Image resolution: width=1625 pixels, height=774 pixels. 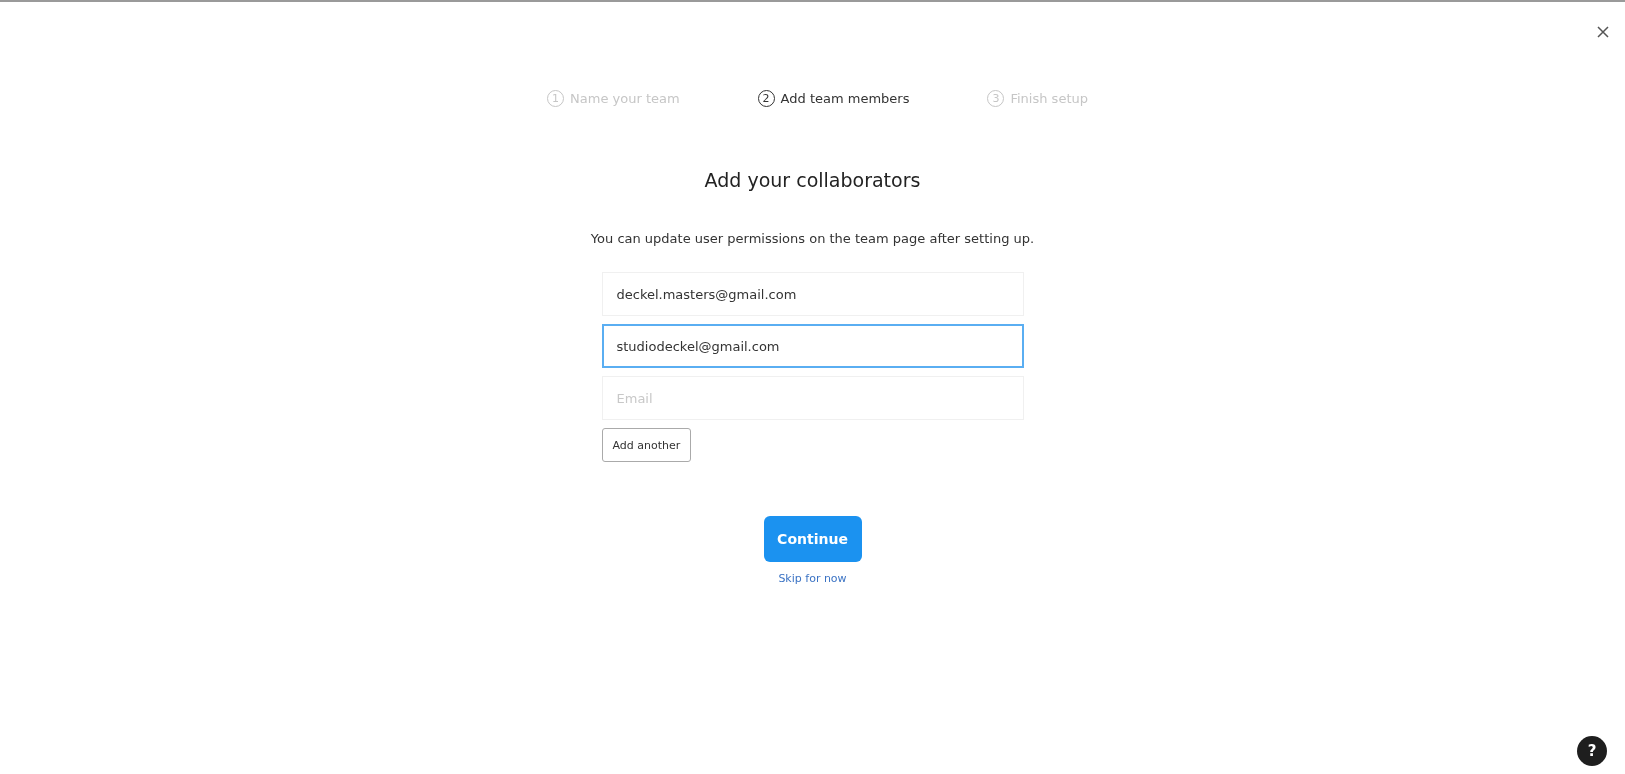 I want to click on skip-link: Skip for now, so click(x=812, y=578).